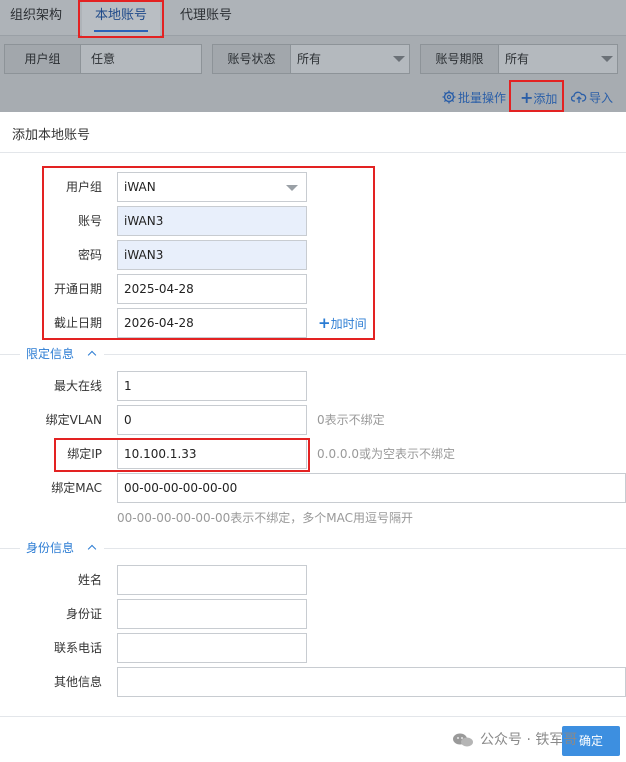 The width and height of the screenshot is (626, 762). Describe the element at coordinates (43, 59) in the screenshot. I see `user-group-filter-label: 用户组` at that location.